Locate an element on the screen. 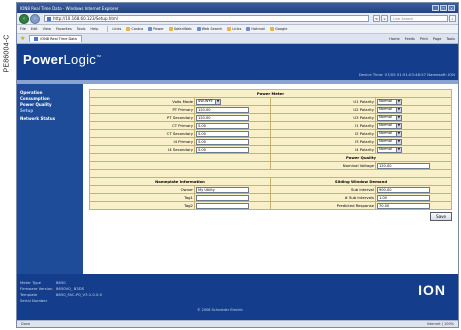 The width and height of the screenshot is (461, 330). refresh-icon: ↻ is located at coordinates (376, 18).